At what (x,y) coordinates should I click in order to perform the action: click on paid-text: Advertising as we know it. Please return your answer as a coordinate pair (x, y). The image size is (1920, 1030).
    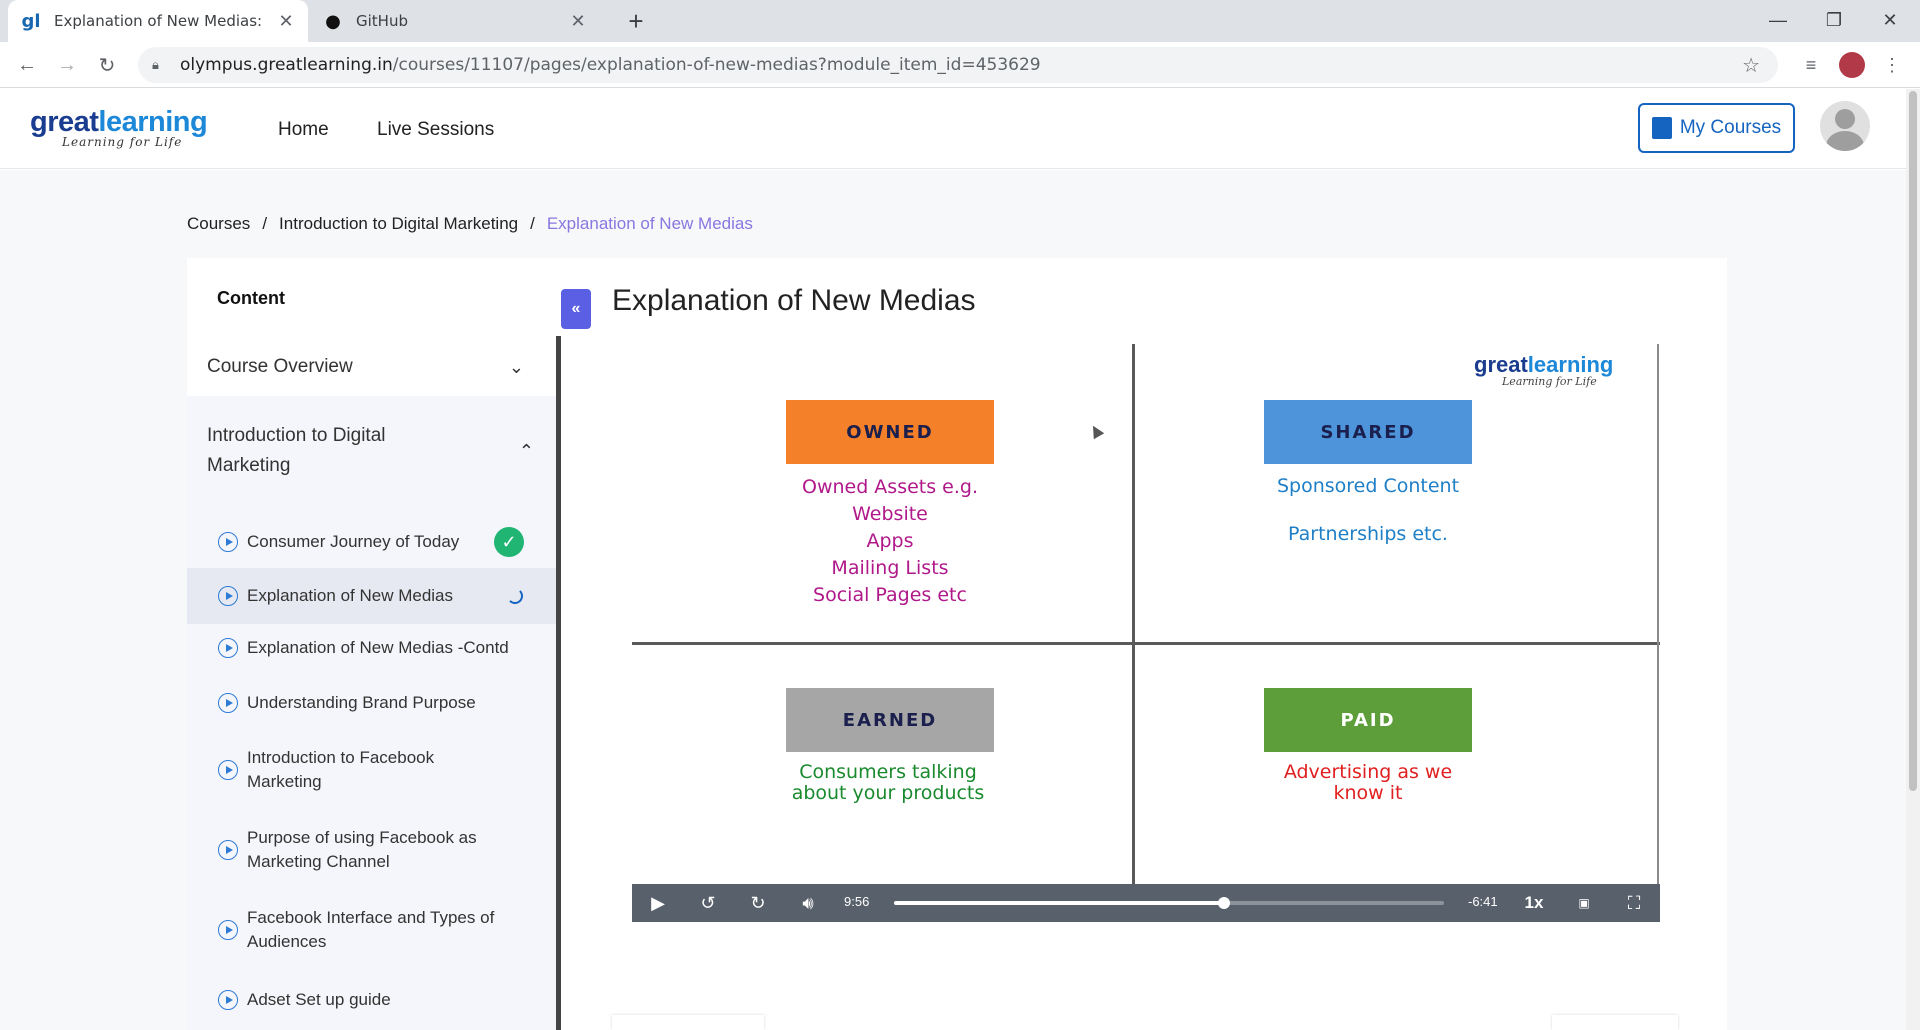
    Looking at the image, I should click on (1368, 783).